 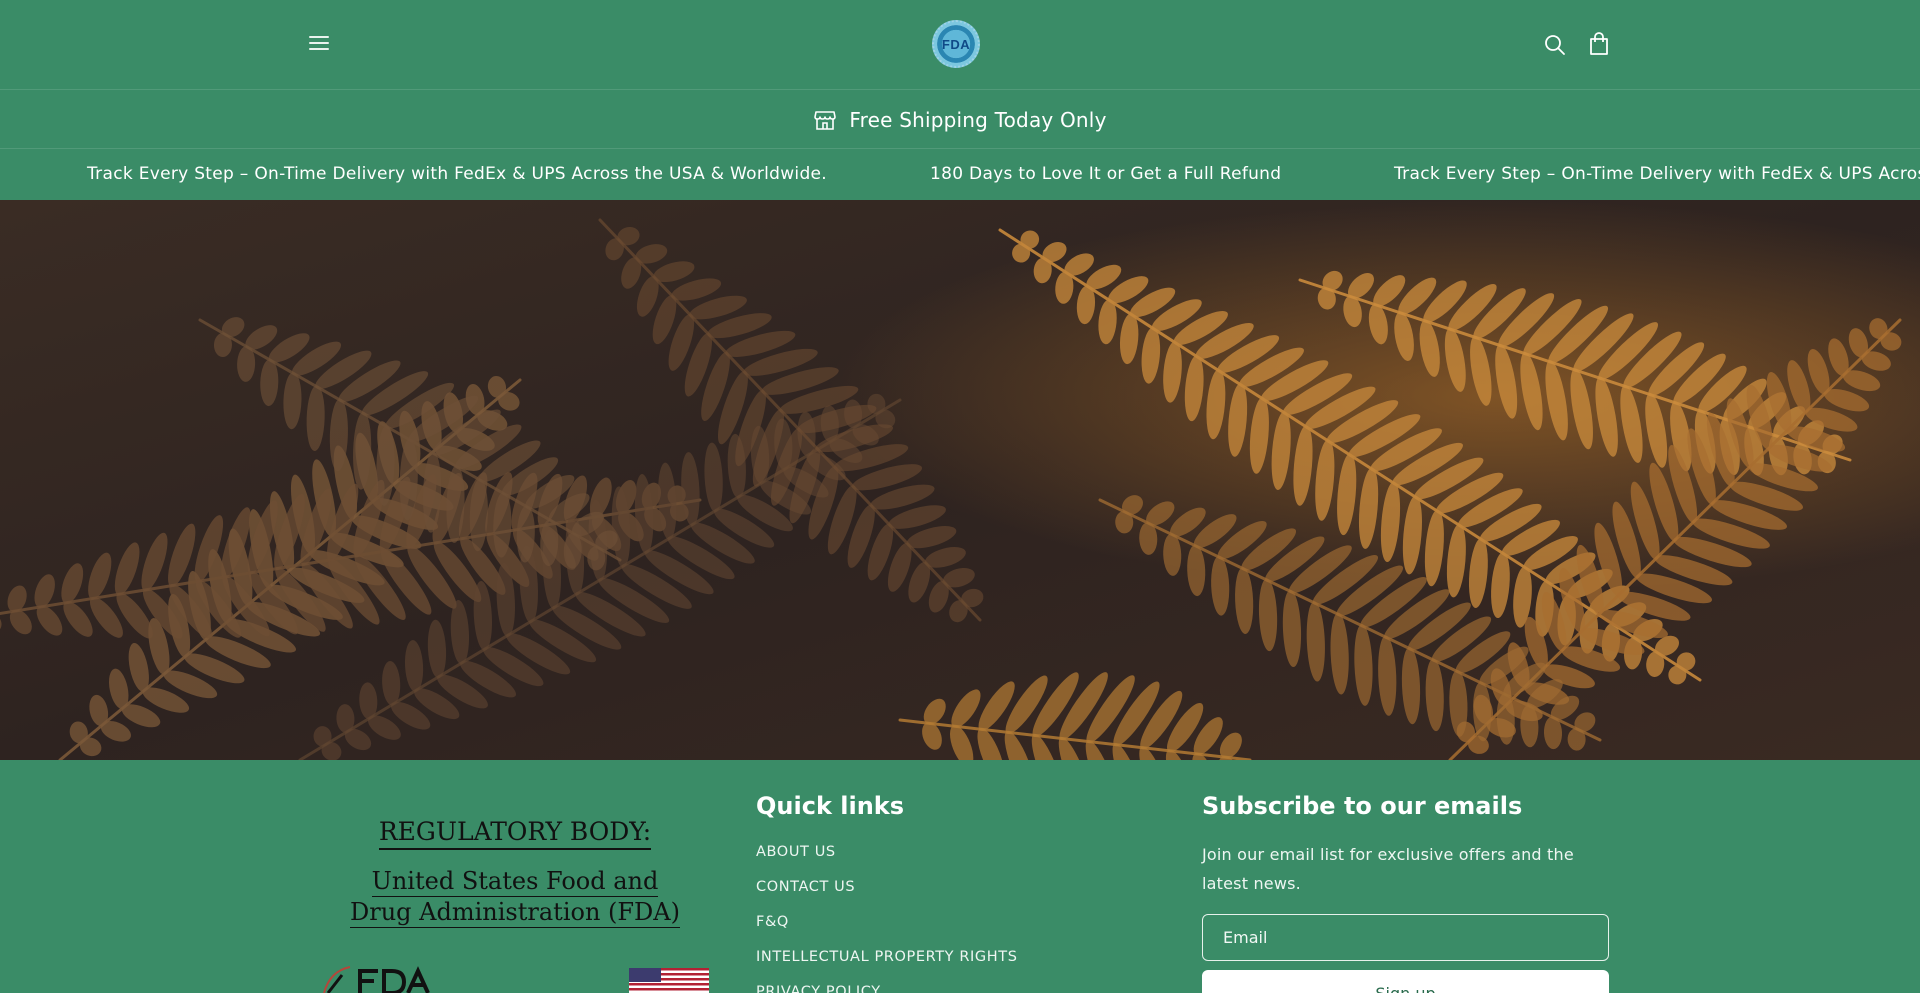 I want to click on footer-link-ip-rights: INTELLECTUAL PROPERTY RIGHTS, so click(x=887, y=966).